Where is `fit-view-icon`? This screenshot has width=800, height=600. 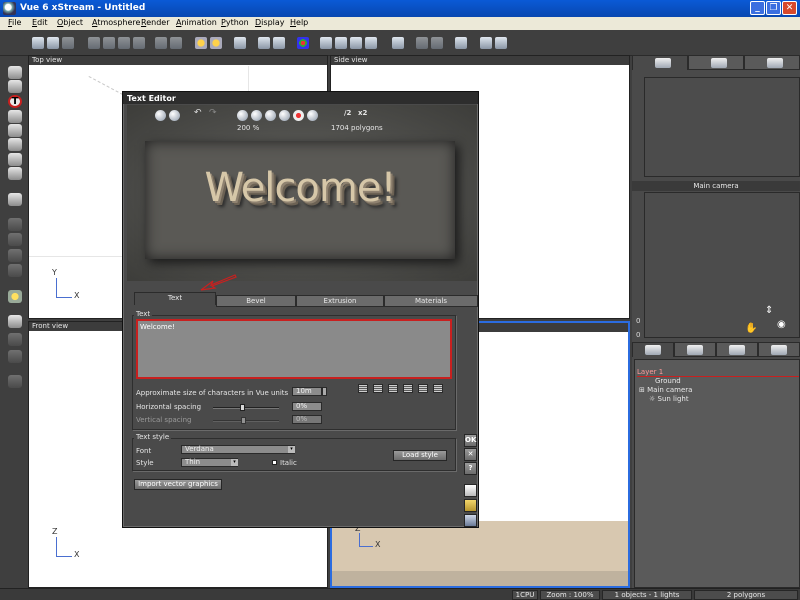
fit-view-icon is located at coordinates (398, 43).